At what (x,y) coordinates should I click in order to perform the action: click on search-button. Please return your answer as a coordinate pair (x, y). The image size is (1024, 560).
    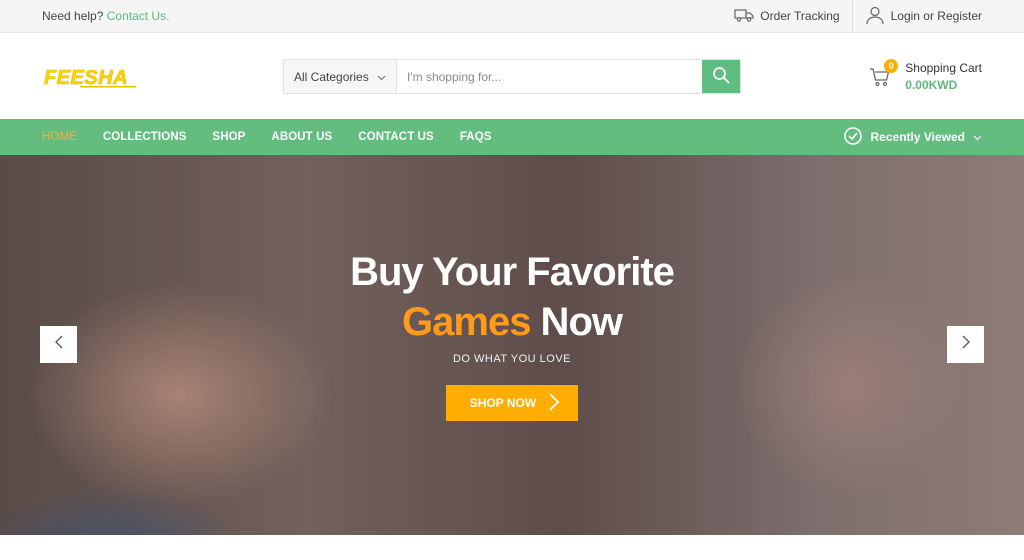
    Looking at the image, I should click on (721, 76).